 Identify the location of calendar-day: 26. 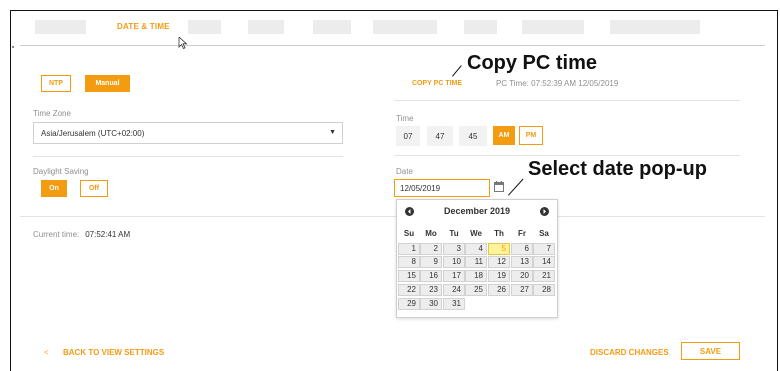
(499, 290).